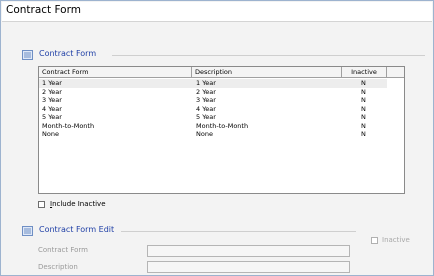 This screenshot has height=276, width=434. I want to click on contract-form-label: Contract Form, so click(63, 250).